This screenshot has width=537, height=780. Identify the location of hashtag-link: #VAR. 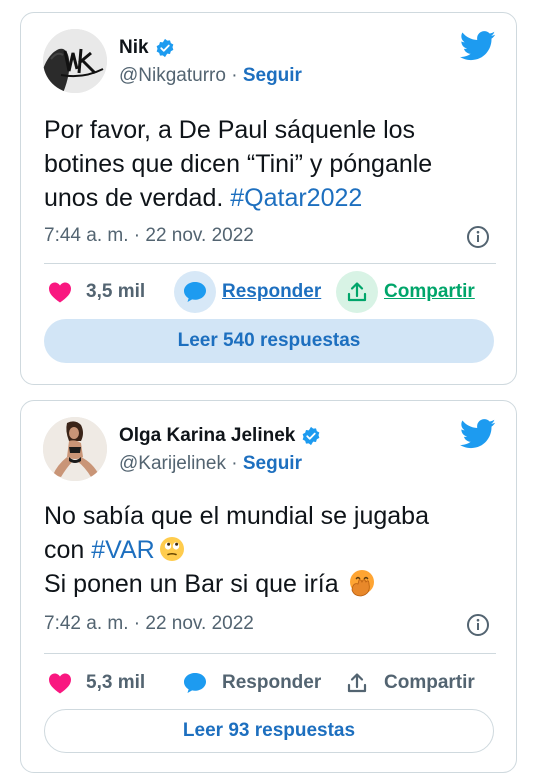
(122, 550).